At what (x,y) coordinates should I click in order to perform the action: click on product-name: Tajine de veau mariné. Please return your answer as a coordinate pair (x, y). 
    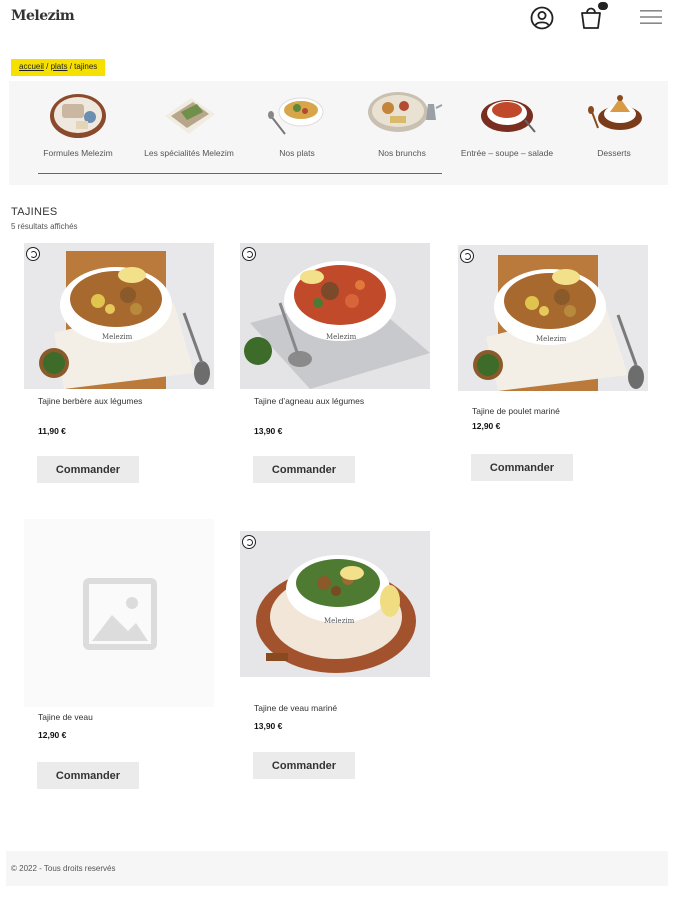
    Looking at the image, I should click on (329, 708).